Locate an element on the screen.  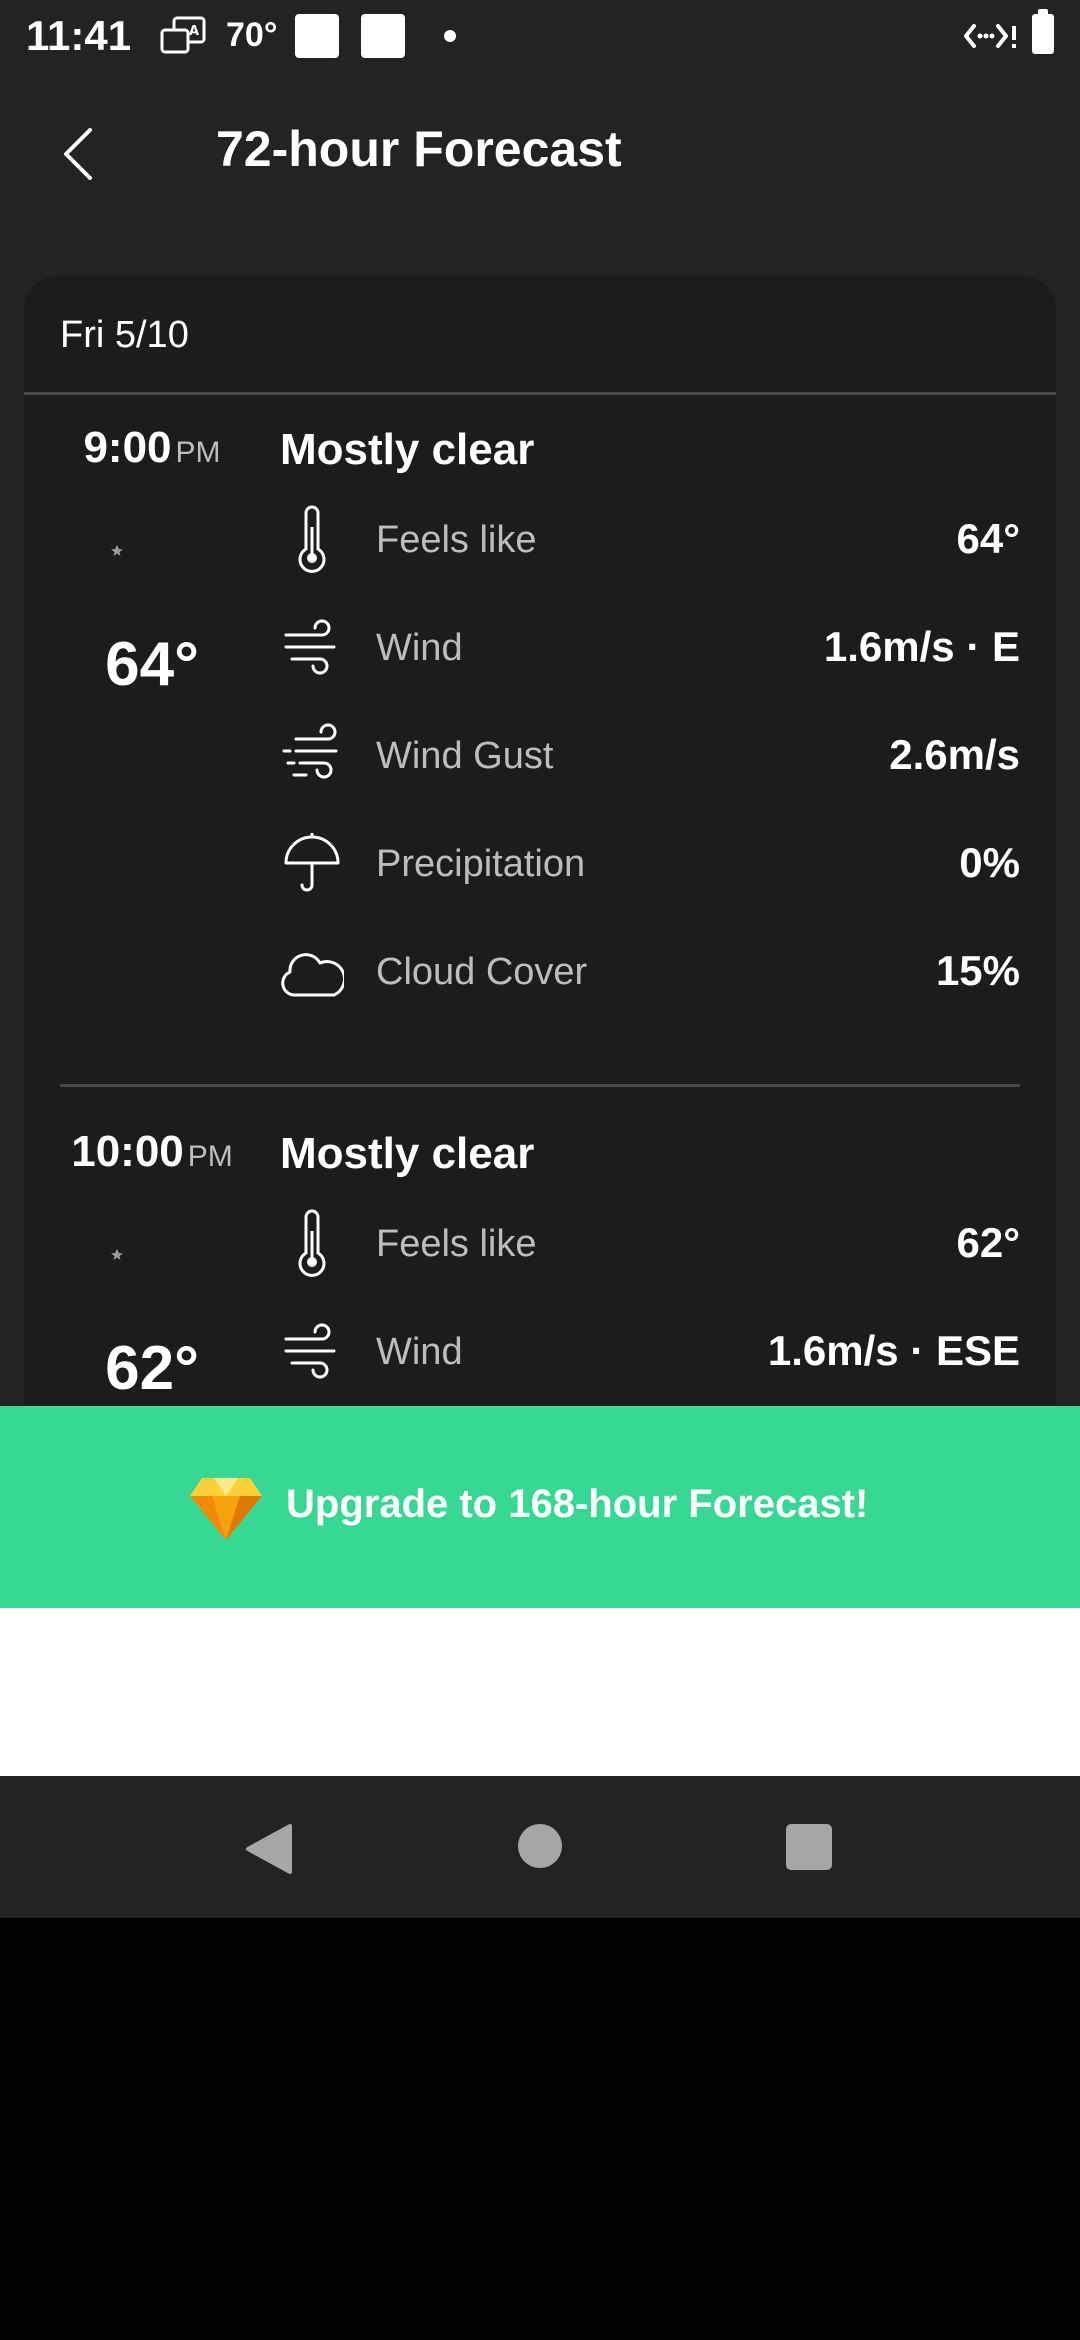
detail-value: 1.6m/s · ESE is located at coordinates (893, 1350).